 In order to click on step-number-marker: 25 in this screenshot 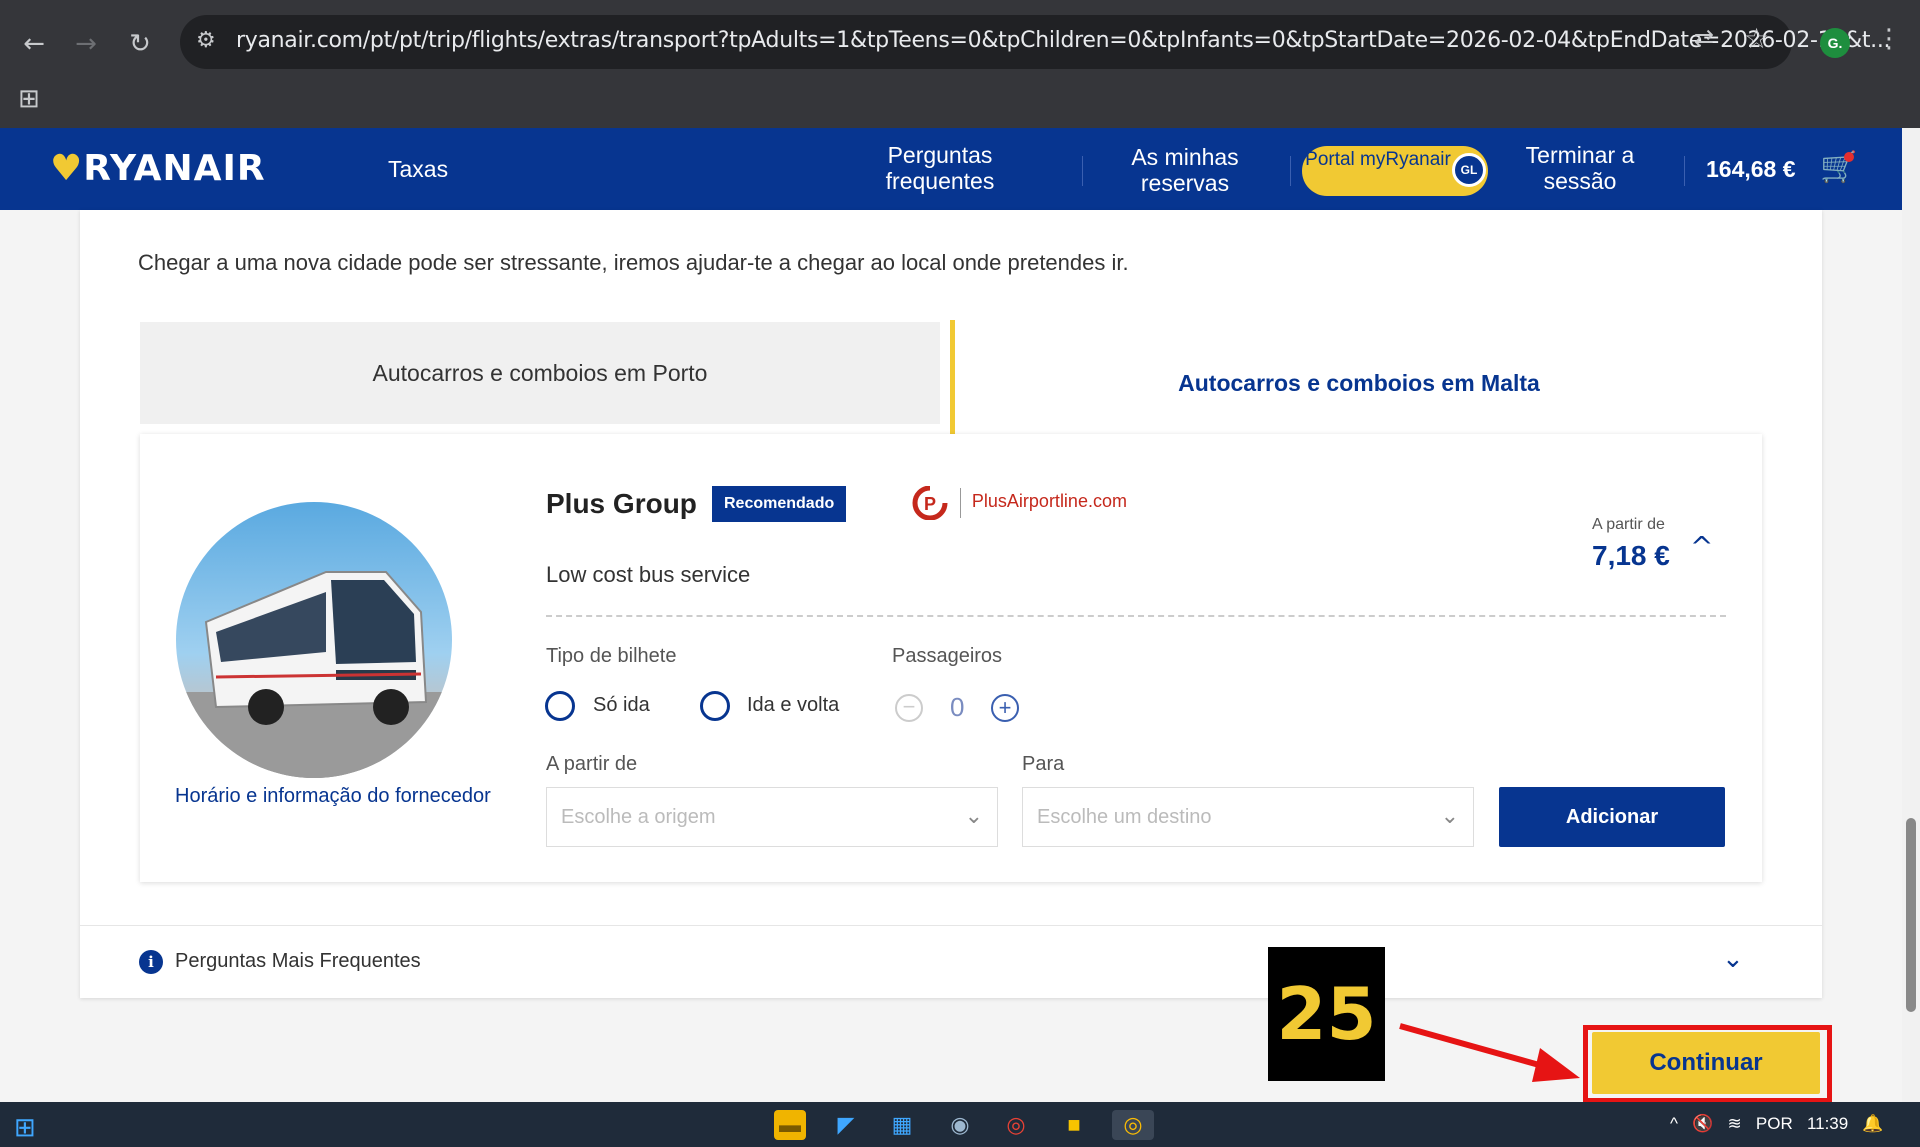, I will do `click(1326, 1014)`.